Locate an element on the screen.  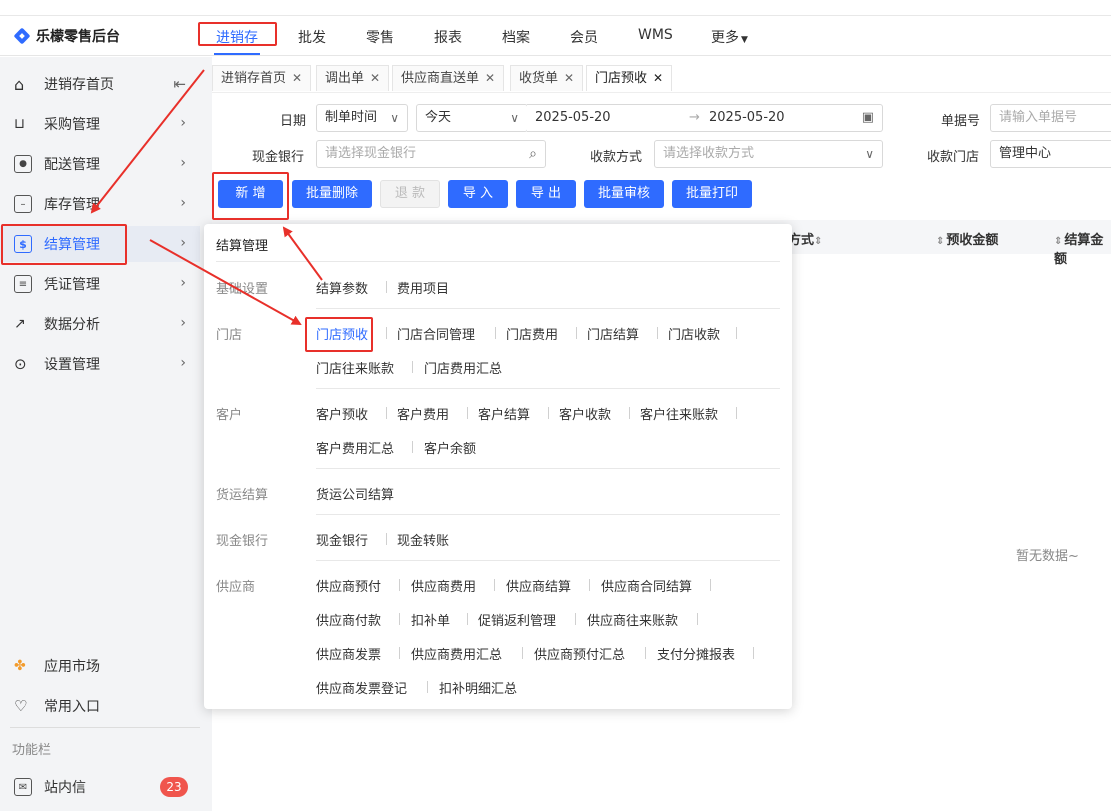
sidebar-item-purchase: ⊔ 采购管理 › is located at coordinates (100, 124).